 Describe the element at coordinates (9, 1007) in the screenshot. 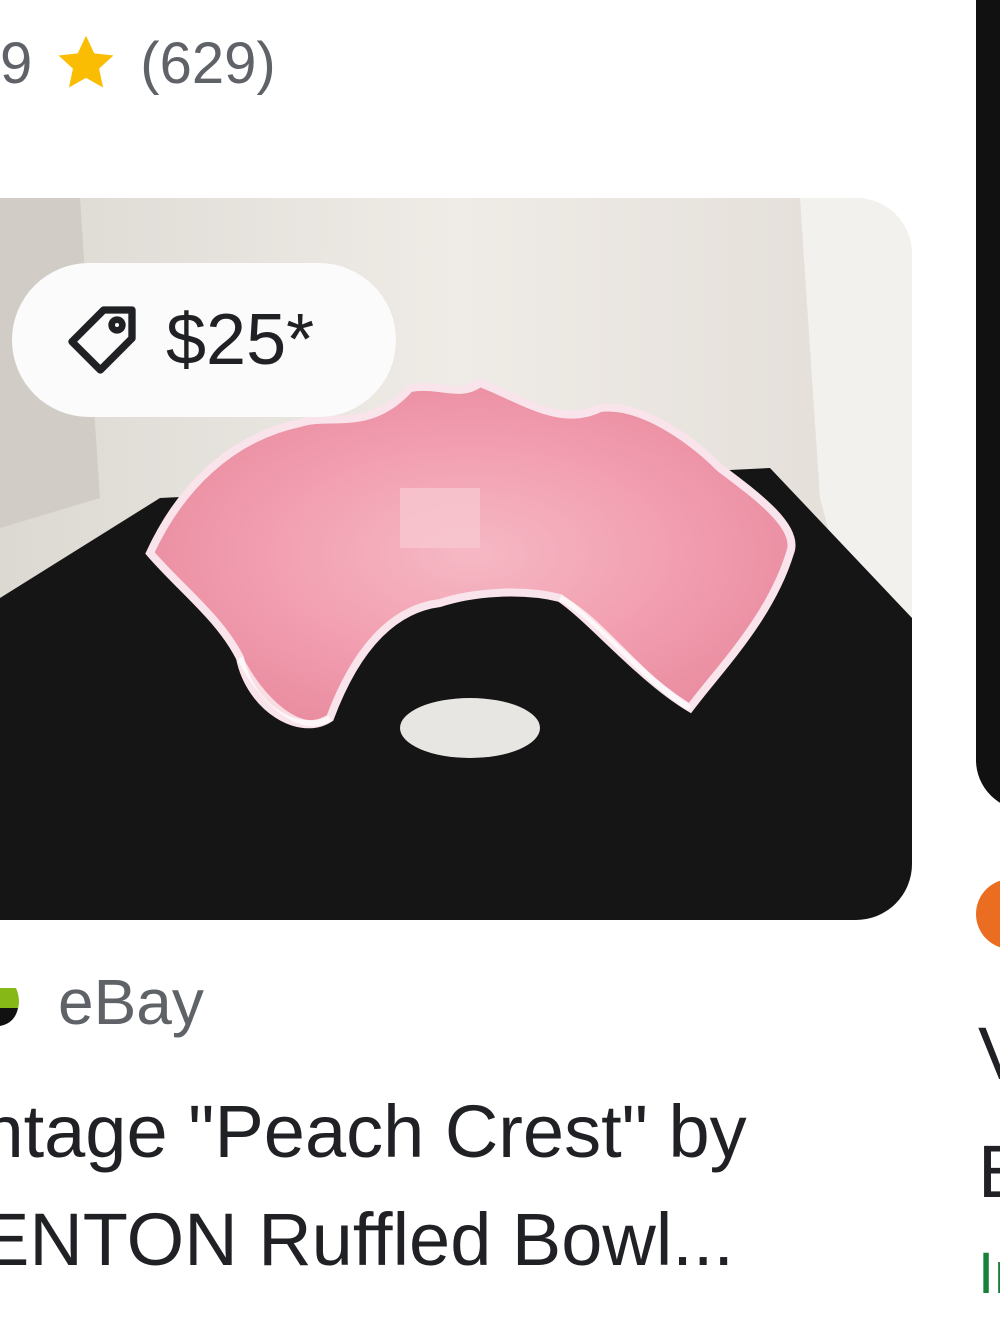

I see `merchant-logo-icon` at that location.